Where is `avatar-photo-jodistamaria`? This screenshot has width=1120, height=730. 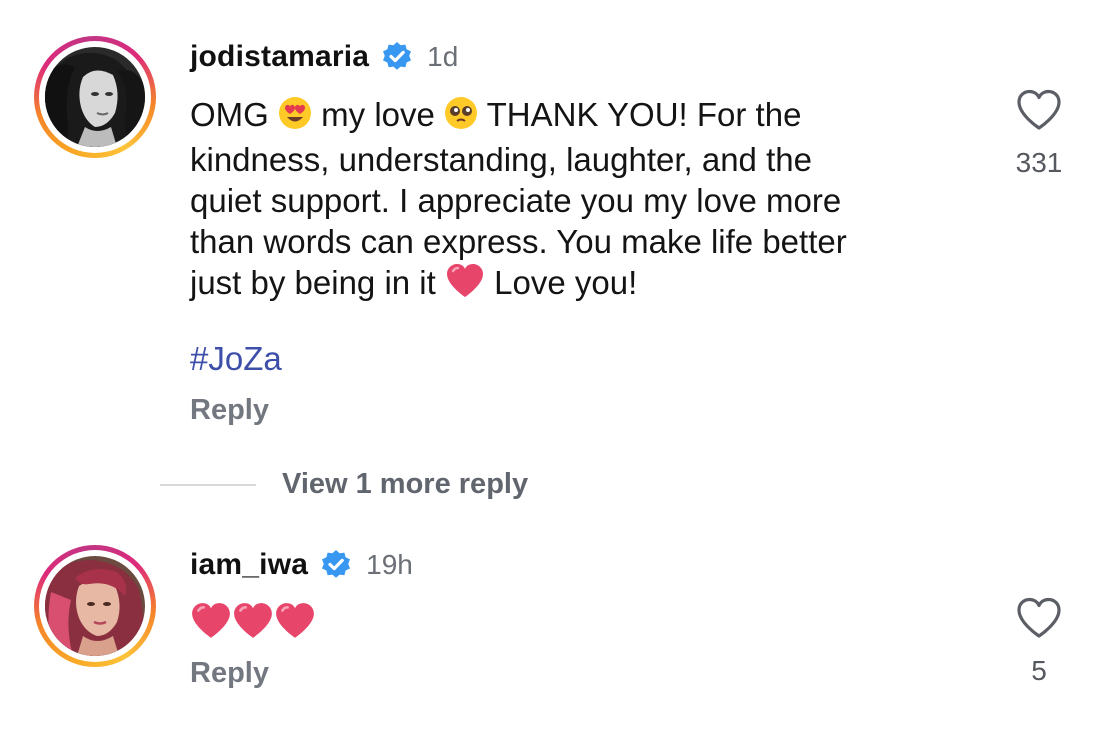 avatar-photo-jodistamaria is located at coordinates (95, 97).